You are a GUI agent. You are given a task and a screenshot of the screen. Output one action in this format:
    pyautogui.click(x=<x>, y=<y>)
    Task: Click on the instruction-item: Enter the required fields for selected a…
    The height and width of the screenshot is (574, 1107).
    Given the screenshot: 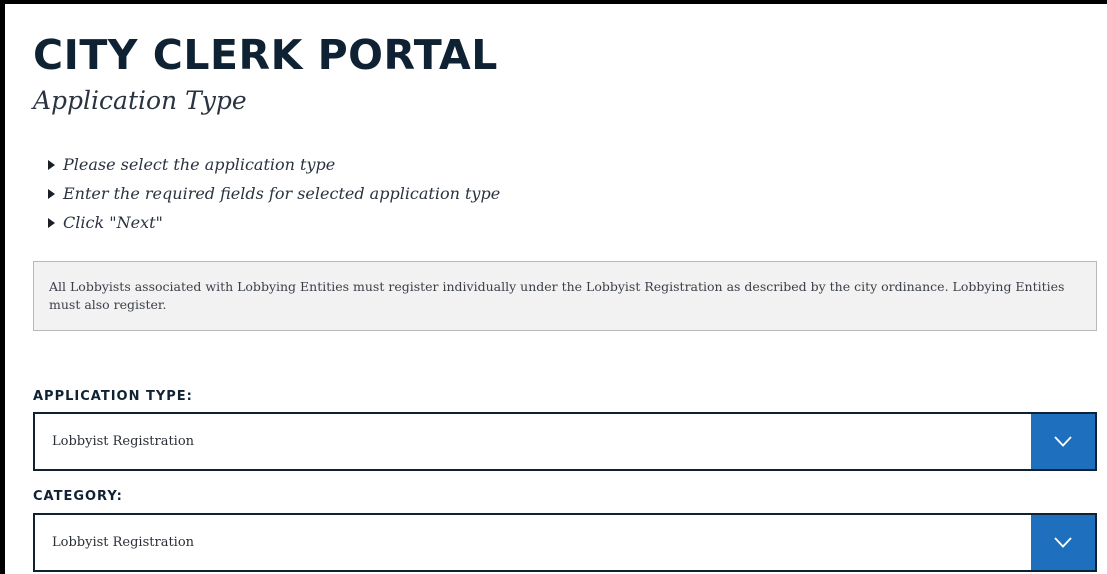 What is the action you would take?
    pyautogui.click(x=274, y=193)
    